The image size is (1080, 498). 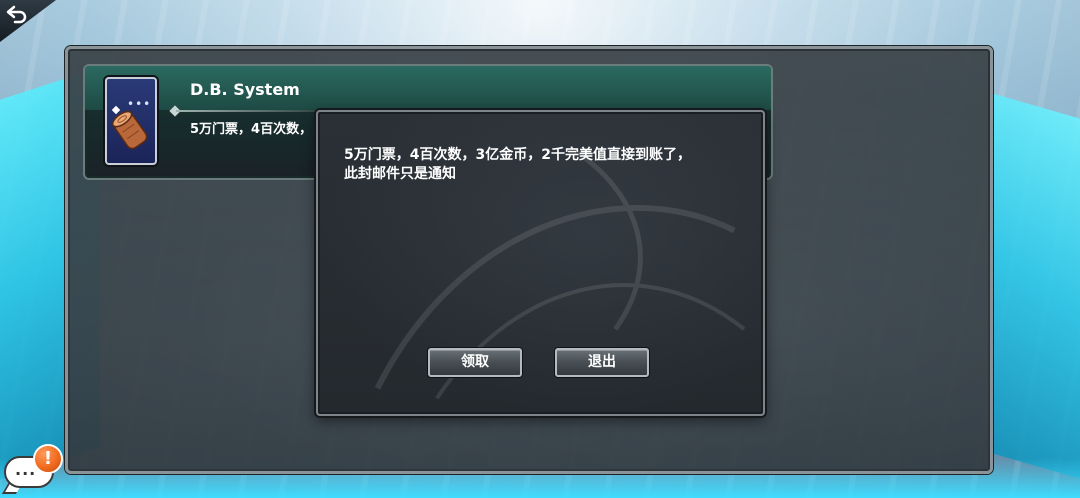 I want to click on mail-item-header, so click(x=428, y=88).